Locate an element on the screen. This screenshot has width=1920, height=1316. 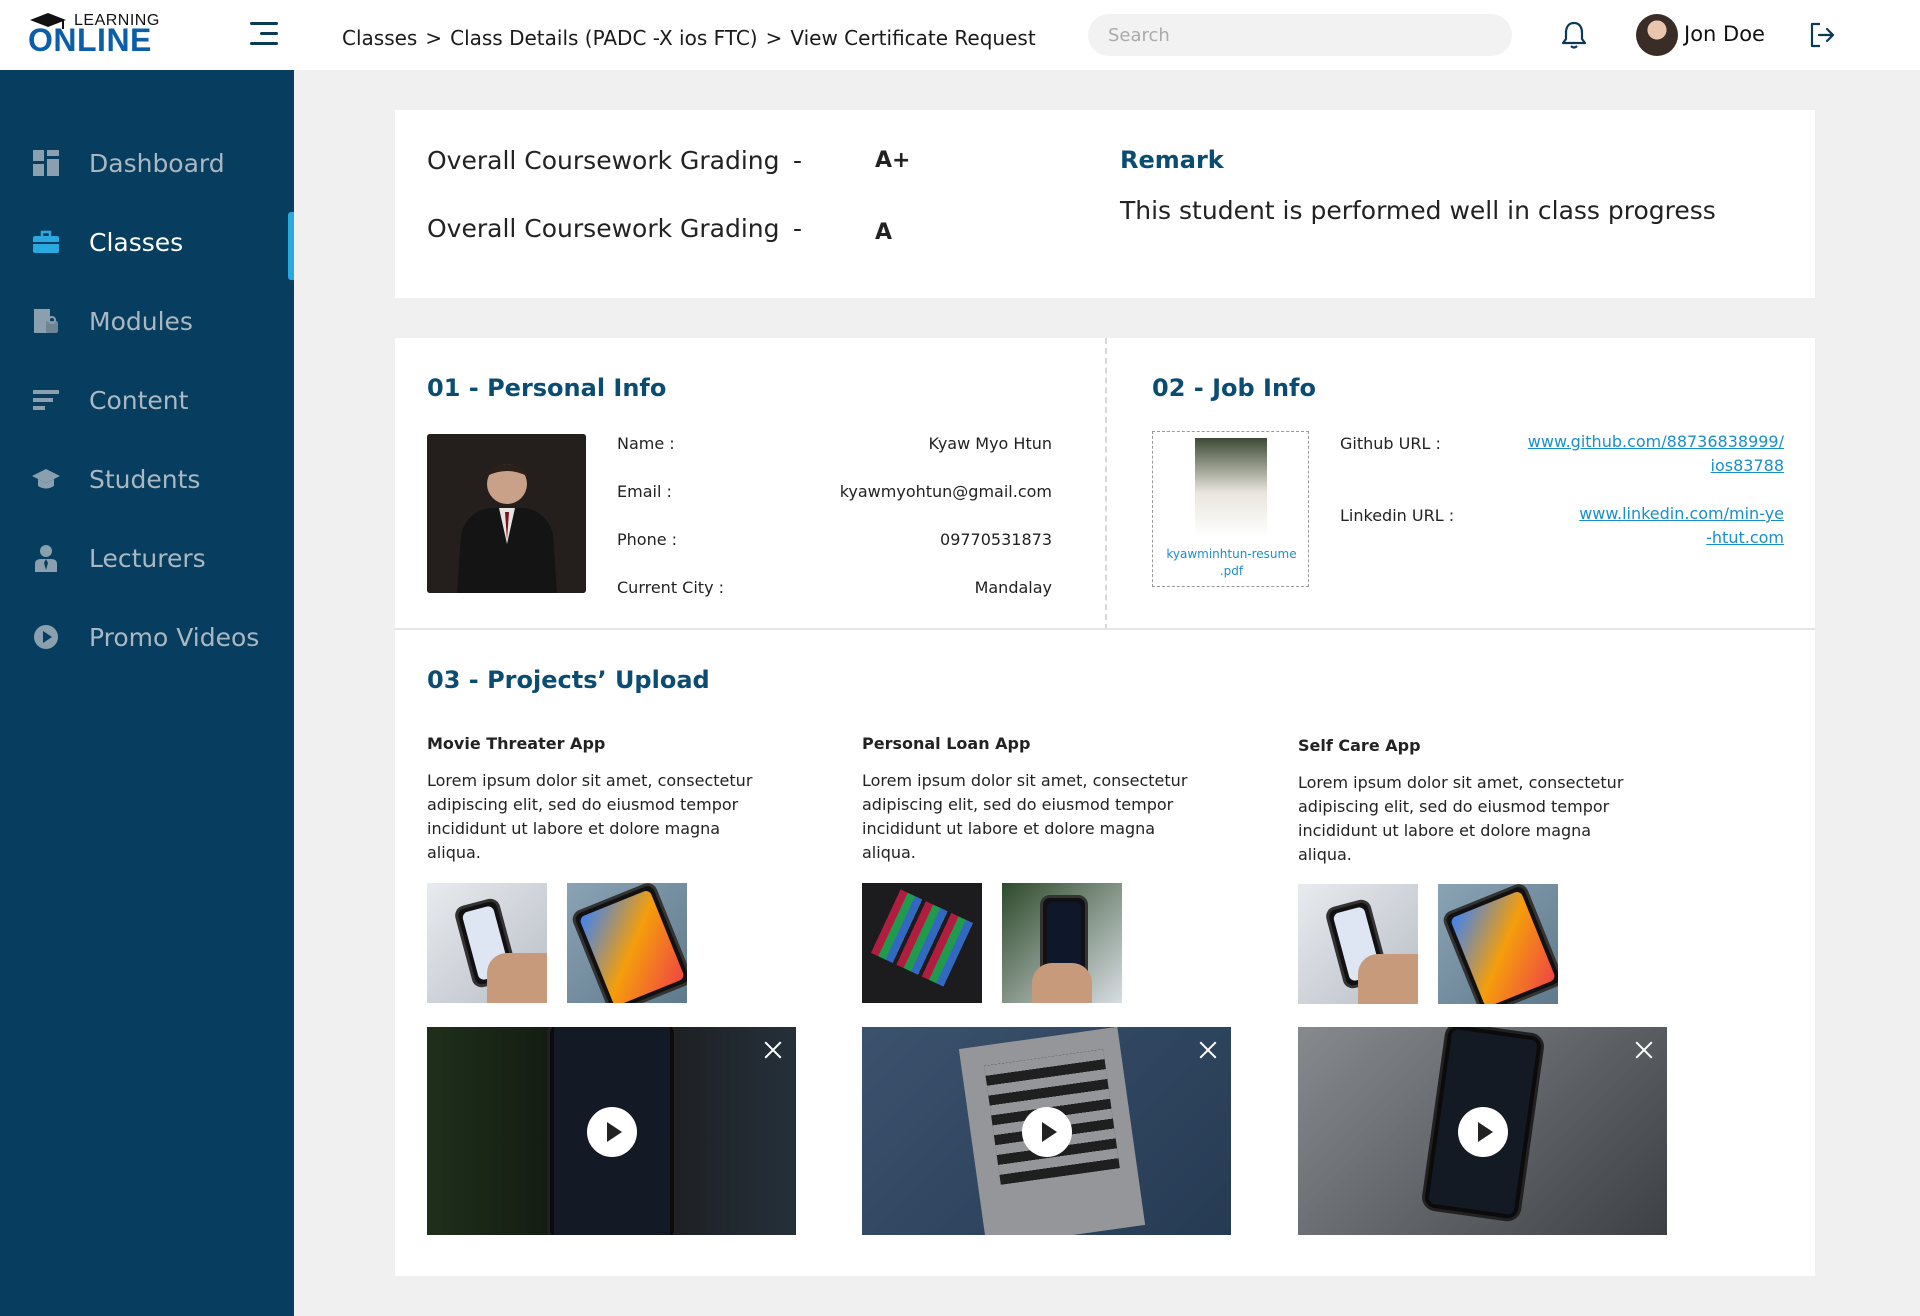
sidebar-item-label: Promo Videos is located at coordinates (174, 637).